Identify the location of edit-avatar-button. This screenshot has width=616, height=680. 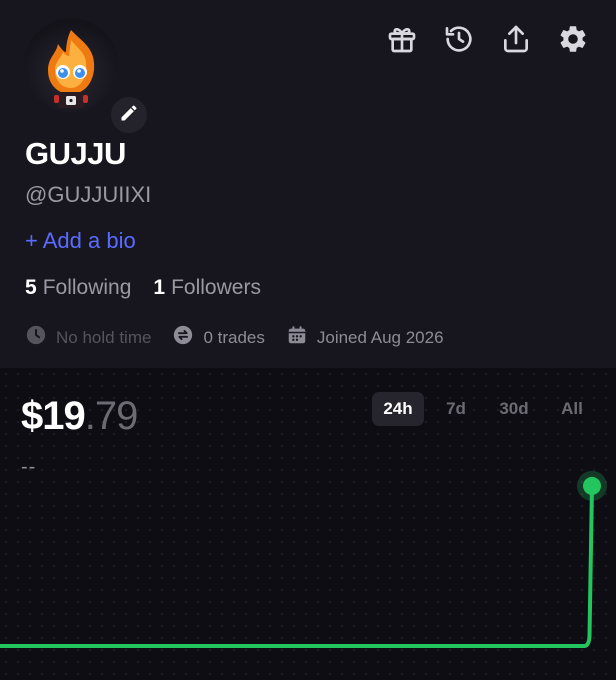
(129, 115).